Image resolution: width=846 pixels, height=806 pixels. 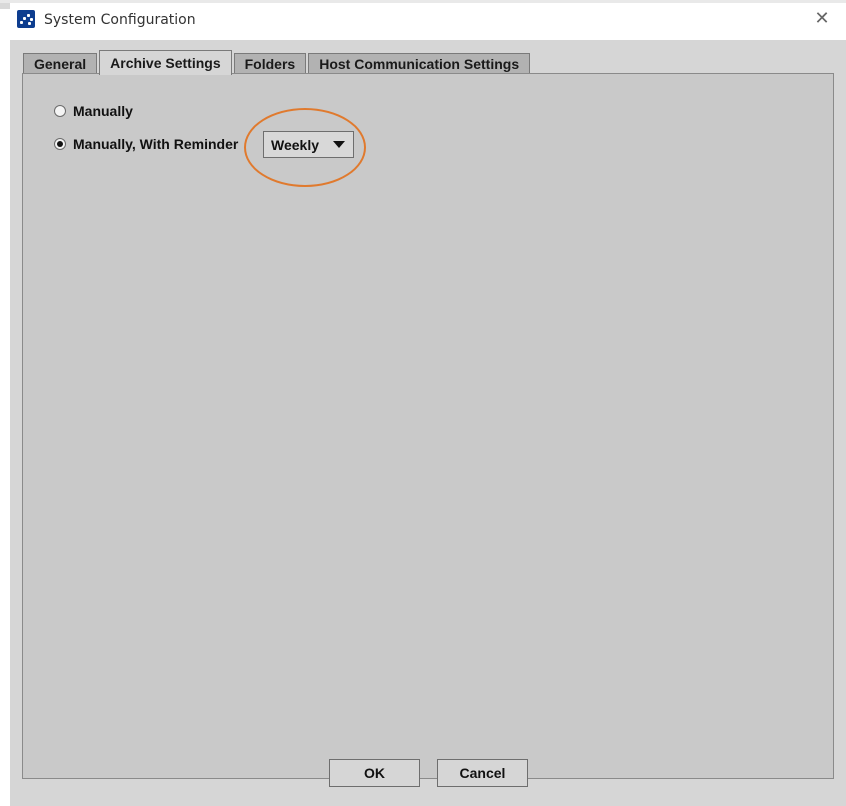 What do you see at coordinates (5, 6) in the screenshot?
I see `left-edge-mark` at bounding box center [5, 6].